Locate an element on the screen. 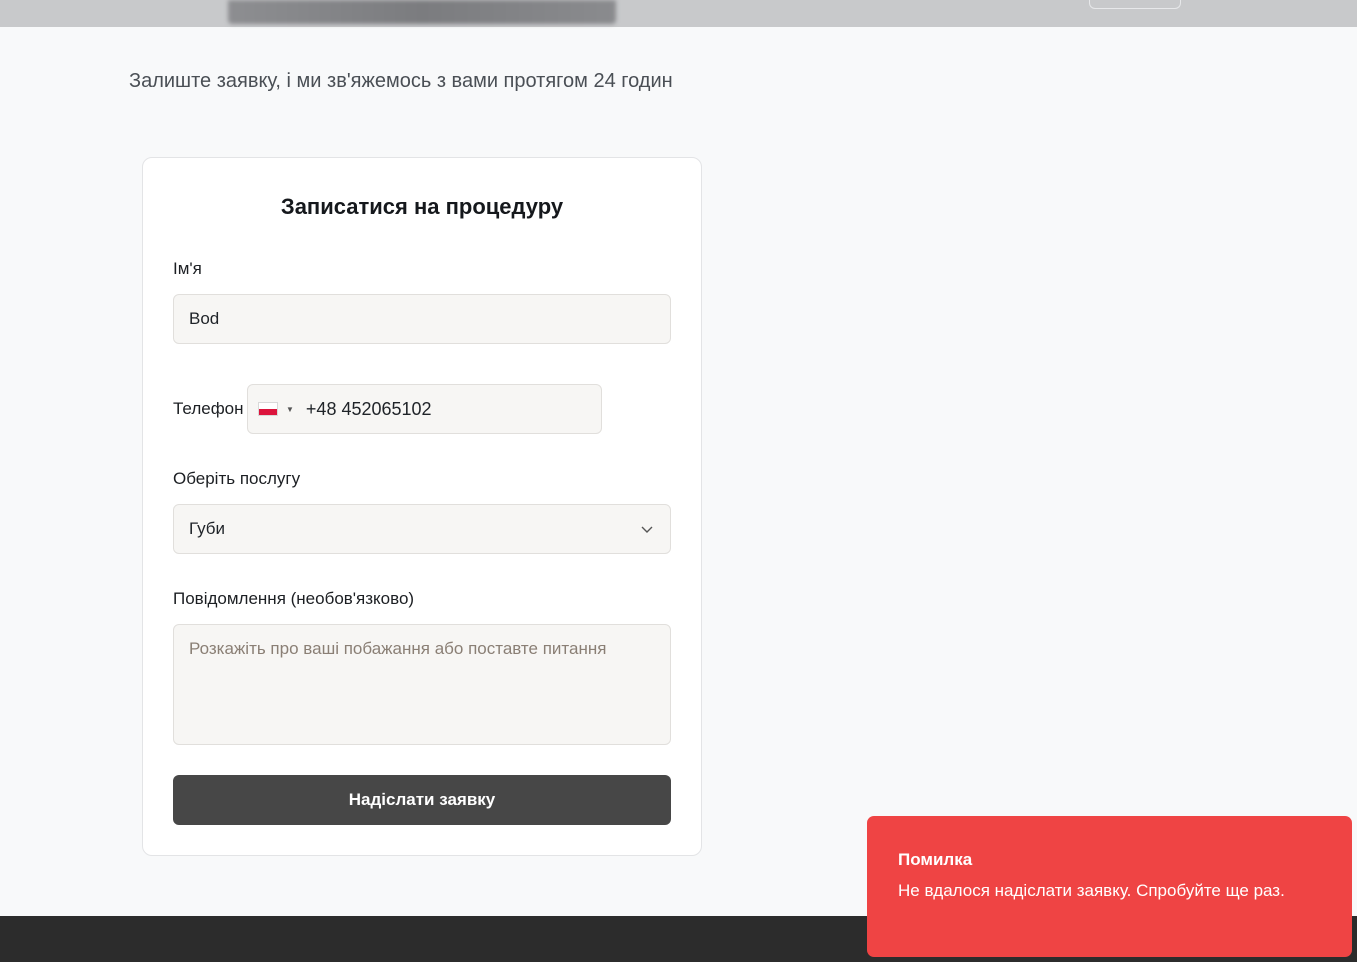 The image size is (1357, 962). phone-input: ▼ +48 452065102 is located at coordinates (424, 409).